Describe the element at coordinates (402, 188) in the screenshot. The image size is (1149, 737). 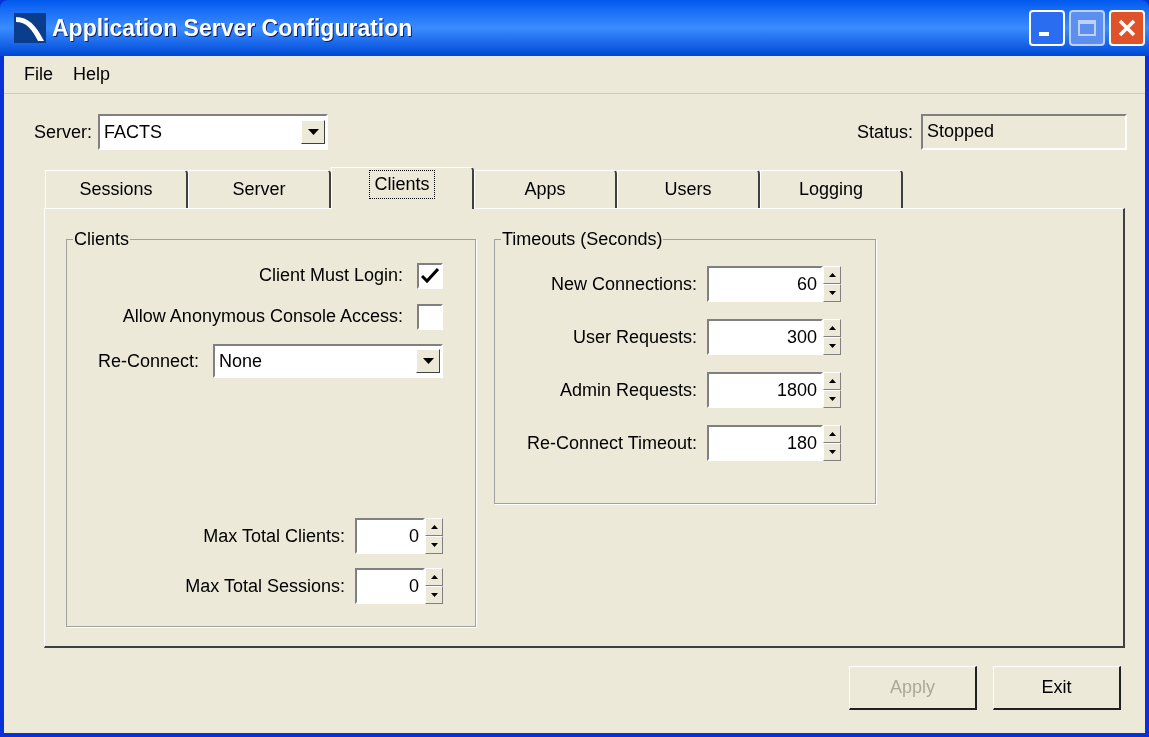
I see `tab: Clients` at that location.